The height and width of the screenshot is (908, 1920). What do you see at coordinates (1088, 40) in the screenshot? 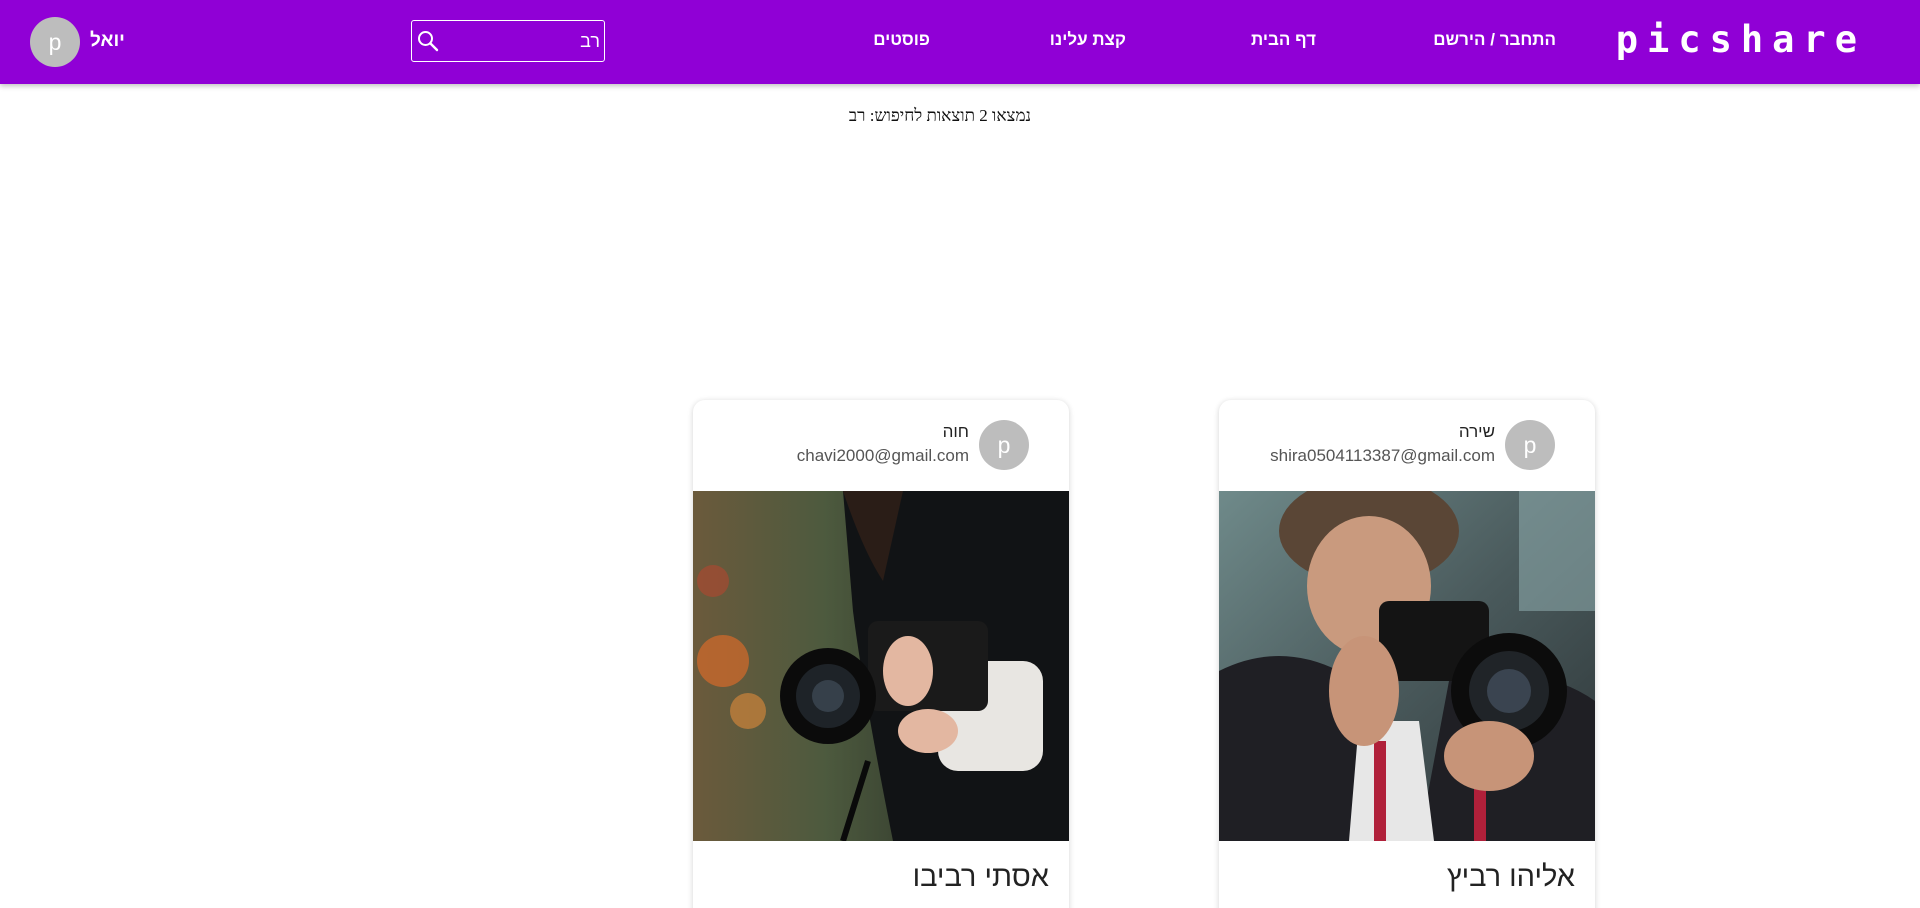
I see `nav-about: קצת עלינו` at bounding box center [1088, 40].